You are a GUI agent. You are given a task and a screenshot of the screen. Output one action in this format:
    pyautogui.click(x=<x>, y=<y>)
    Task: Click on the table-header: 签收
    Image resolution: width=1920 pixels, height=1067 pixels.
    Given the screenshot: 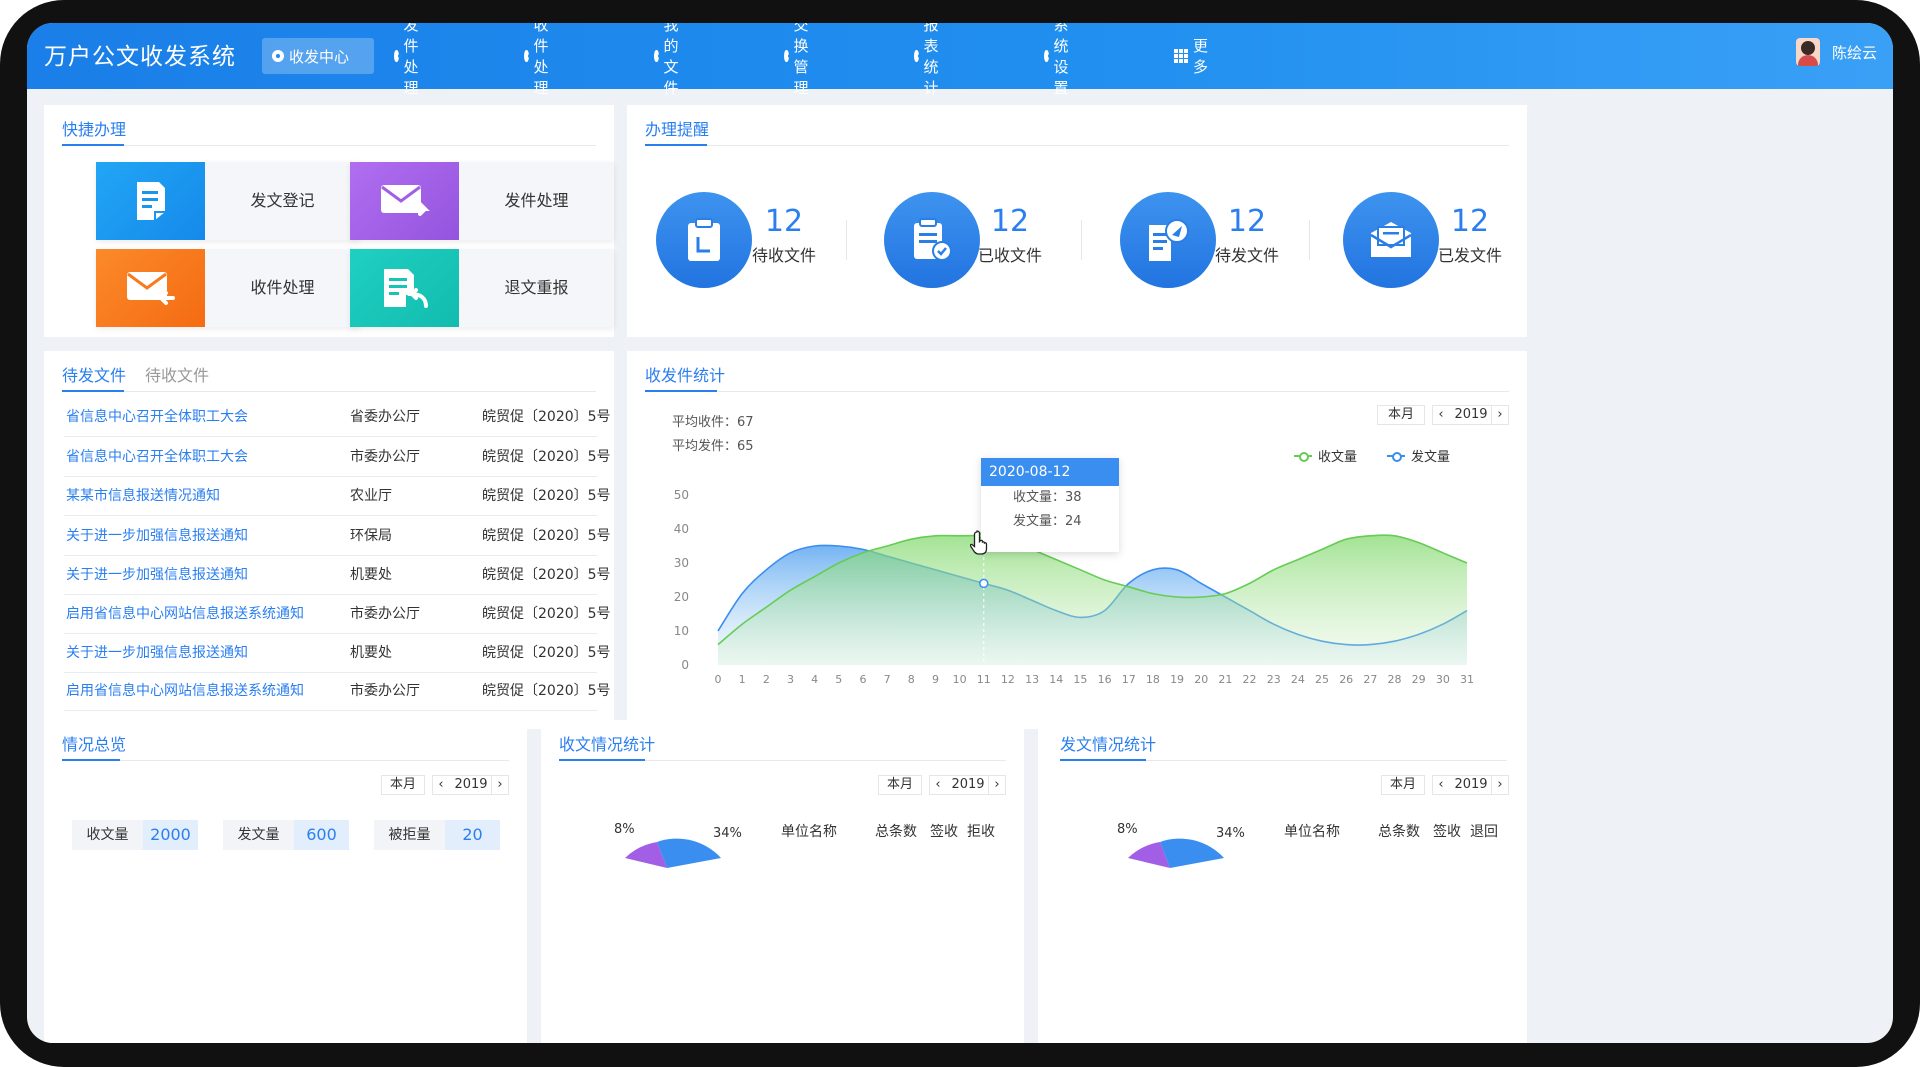 What is the action you would take?
    pyautogui.click(x=1447, y=832)
    